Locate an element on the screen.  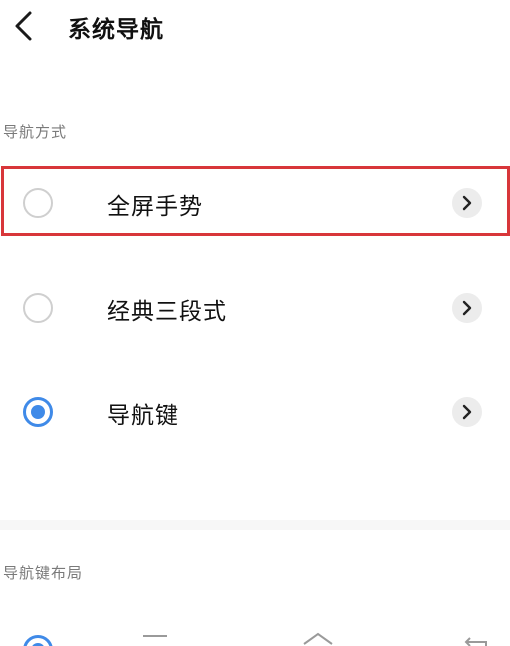
option-label: 全屏手势 is located at coordinates (155, 207).